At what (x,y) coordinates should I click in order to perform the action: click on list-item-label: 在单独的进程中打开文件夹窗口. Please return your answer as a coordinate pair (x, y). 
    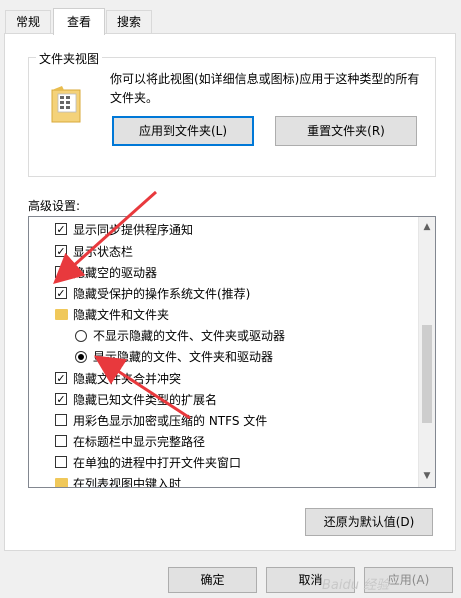
    Looking at the image, I should click on (157, 463).